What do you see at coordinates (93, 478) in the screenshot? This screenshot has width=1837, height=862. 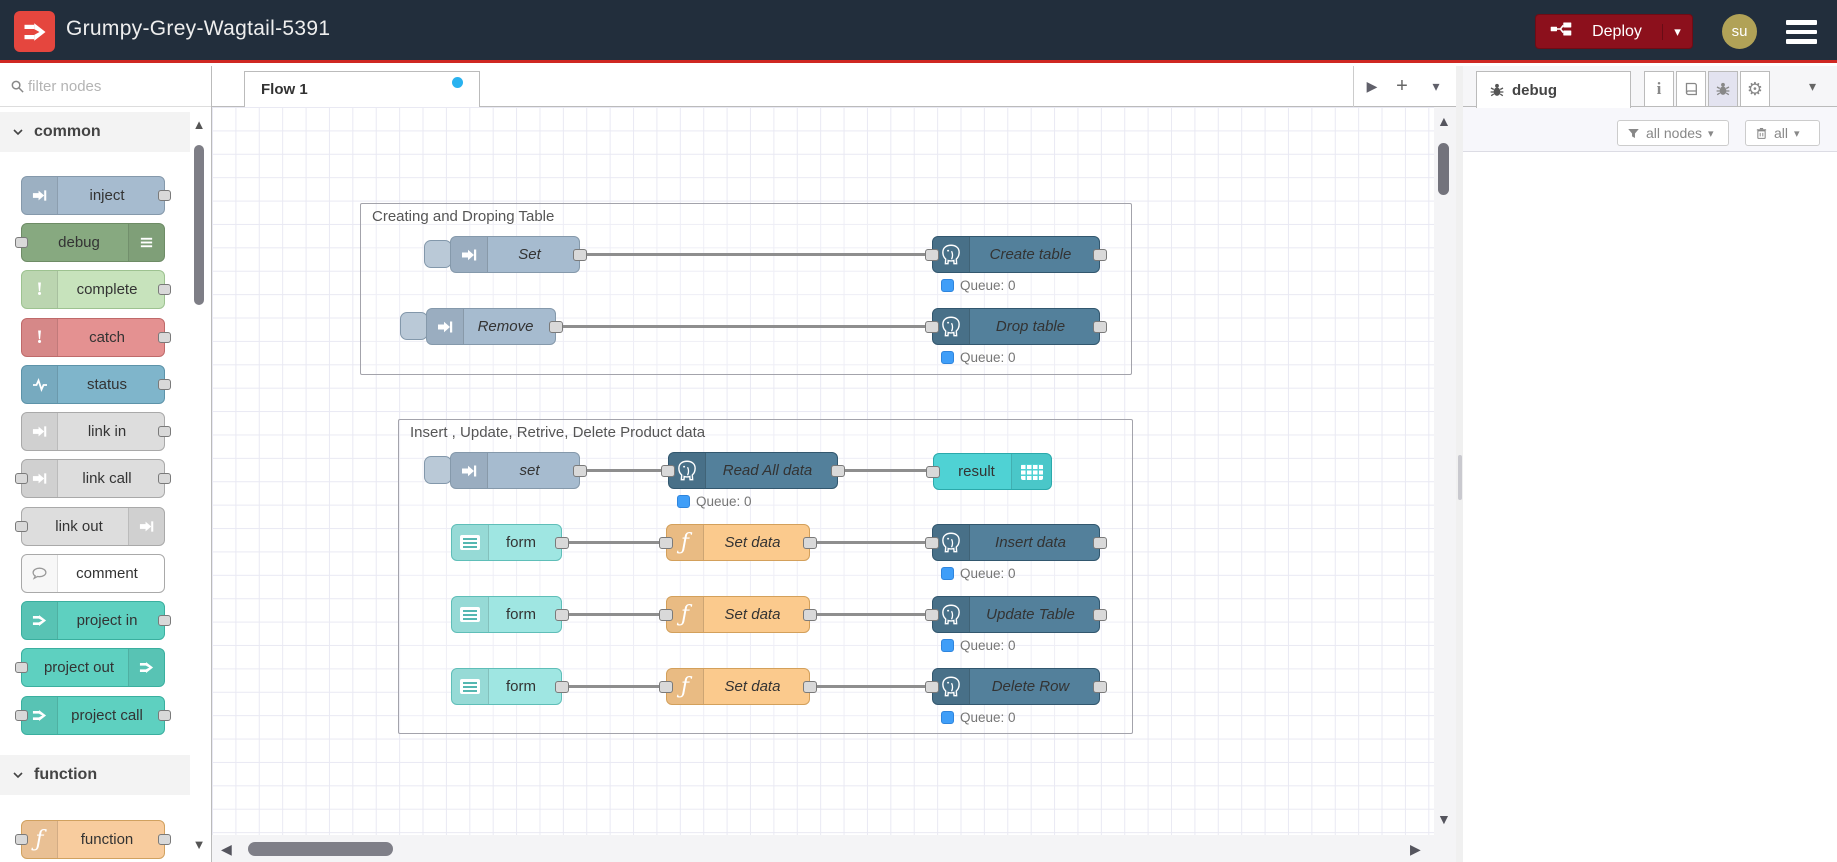 I see `palette-node-link-call: link call` at bounding box center [93, 478].